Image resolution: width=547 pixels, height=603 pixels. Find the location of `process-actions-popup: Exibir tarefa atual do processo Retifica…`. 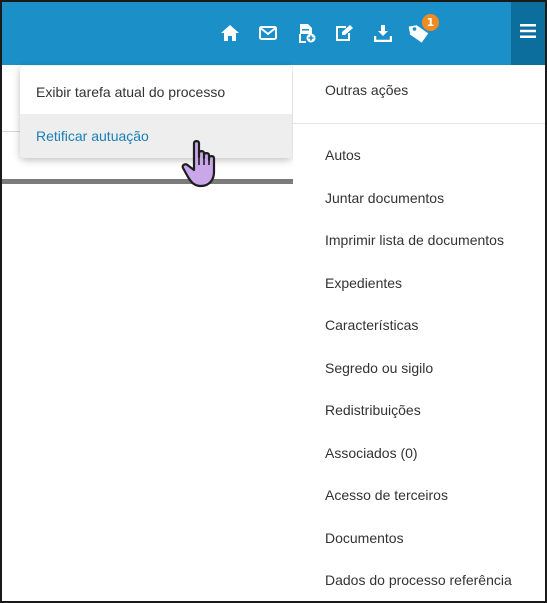

process-actions-popup: Exibir tarefa atual do processo Retifica… is located at coordinates (156, 112).